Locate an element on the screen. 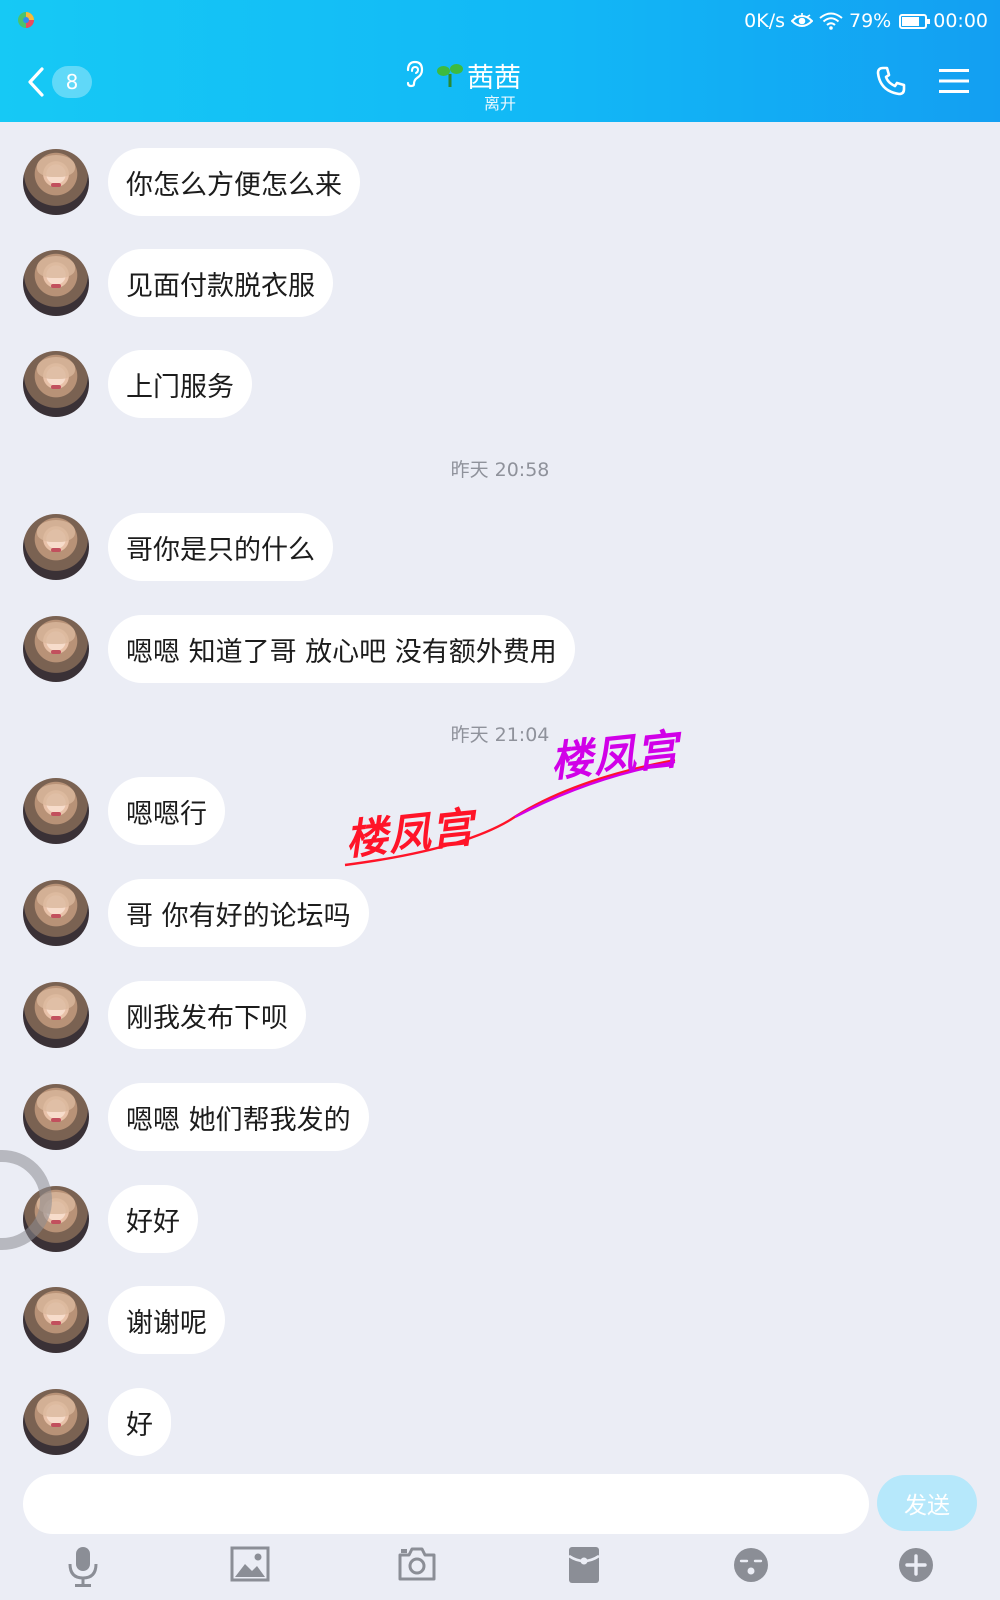 The width and height of the screenshot is (1000, 1600). clock: 00:00 is located at coordinates (960, 21).